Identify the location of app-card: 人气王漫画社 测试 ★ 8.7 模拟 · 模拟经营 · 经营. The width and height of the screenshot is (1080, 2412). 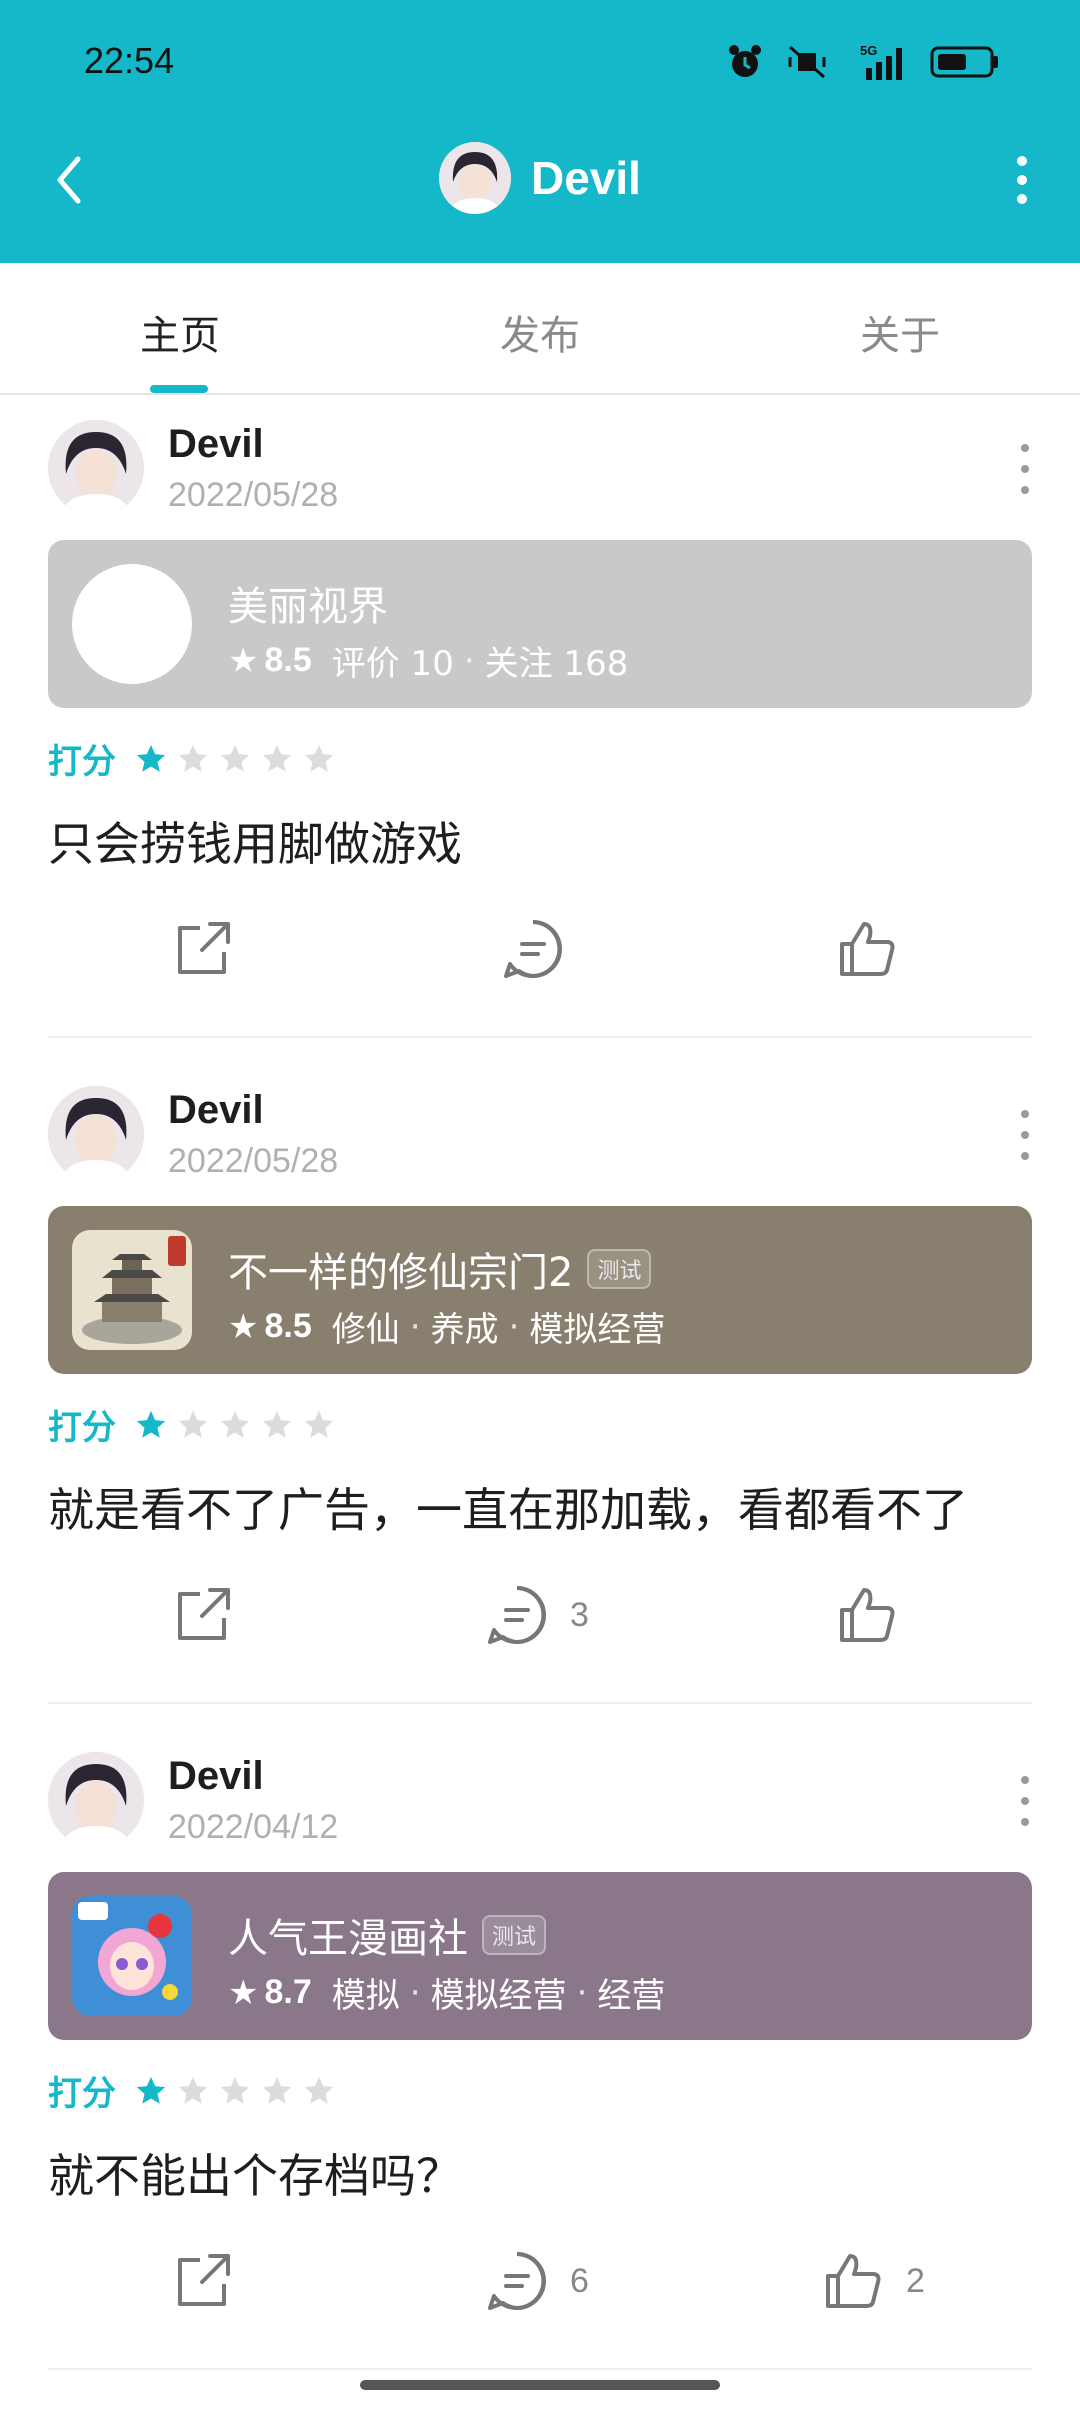
(540, 1956).